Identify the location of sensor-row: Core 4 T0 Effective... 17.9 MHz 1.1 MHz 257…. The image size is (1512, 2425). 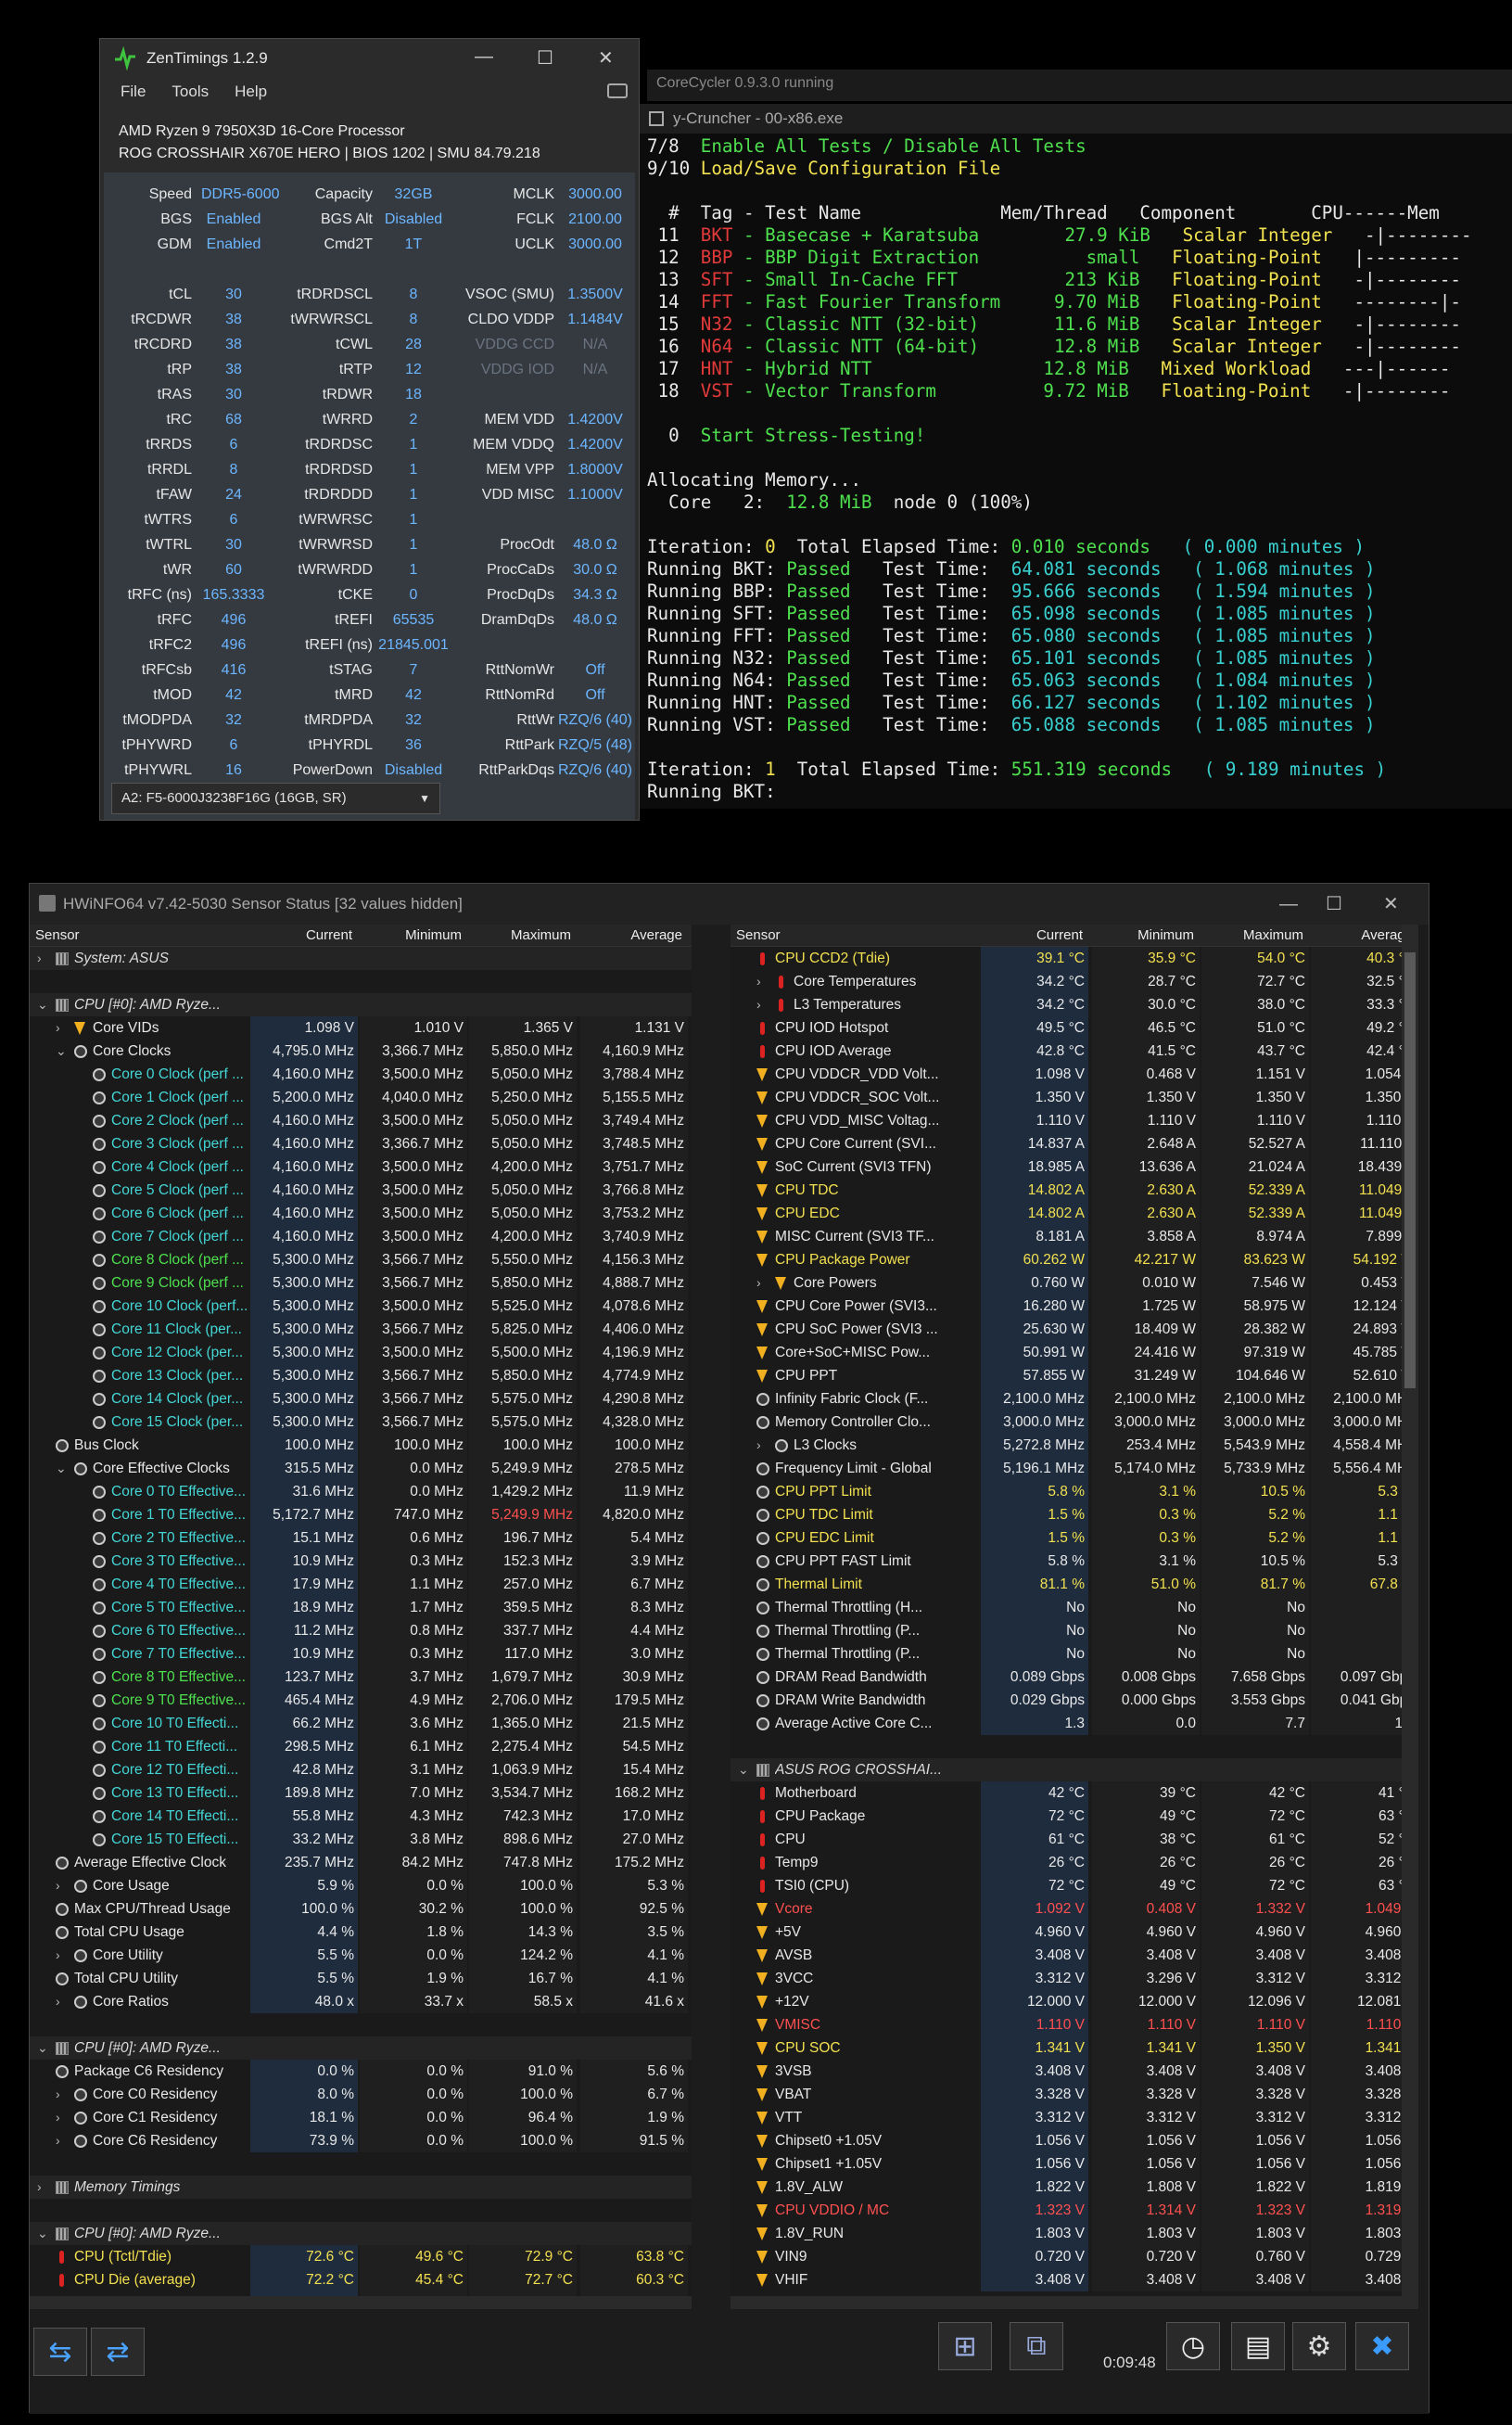
(361, 1584).